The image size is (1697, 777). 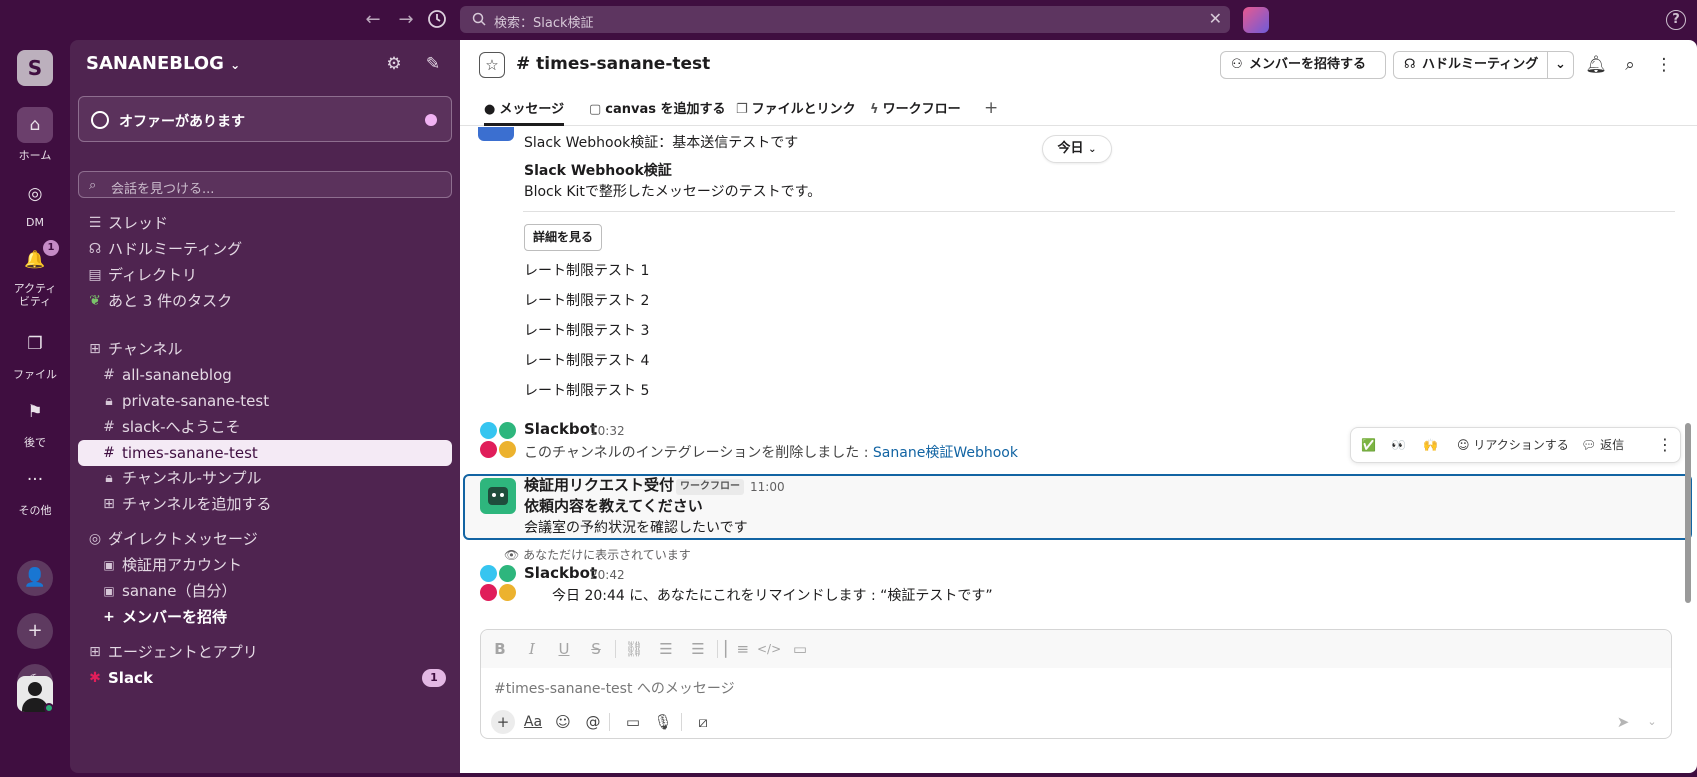 I want to click on rail-more-label: その他, so click(x=35, y=510).